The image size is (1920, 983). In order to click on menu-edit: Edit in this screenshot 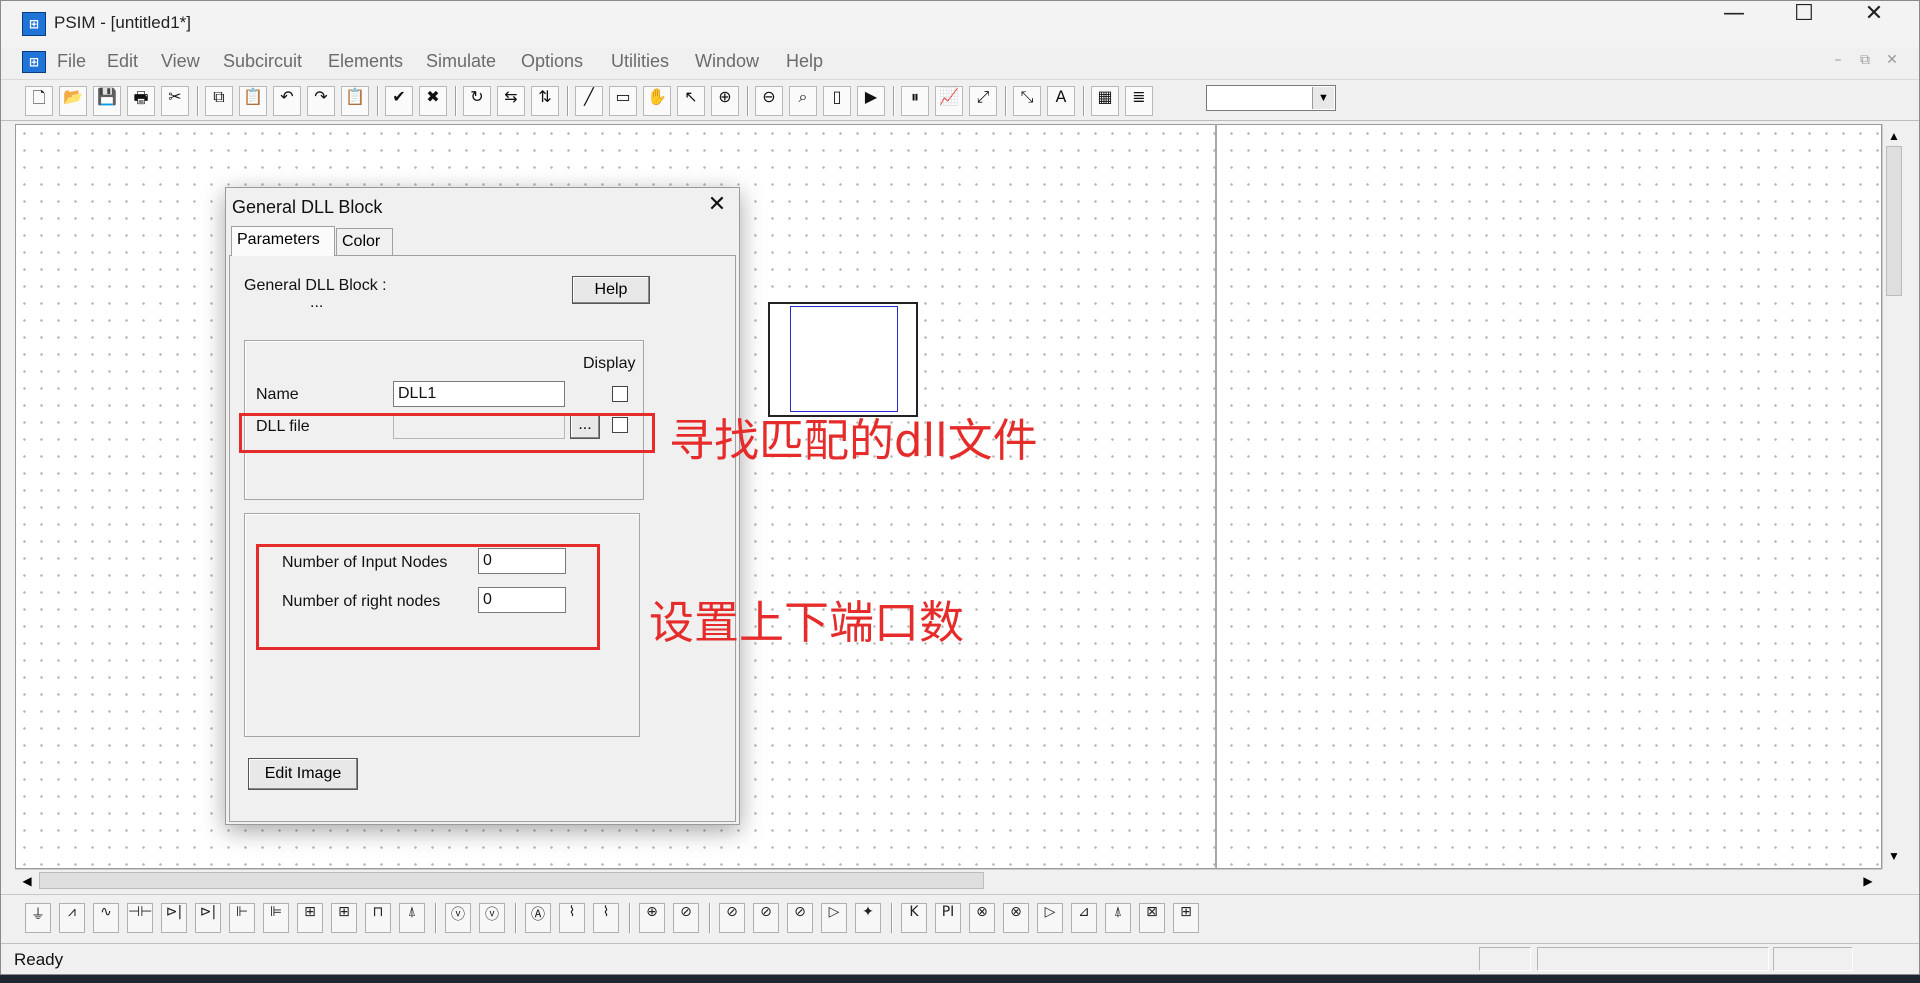, I will do `click(122, 61)`.